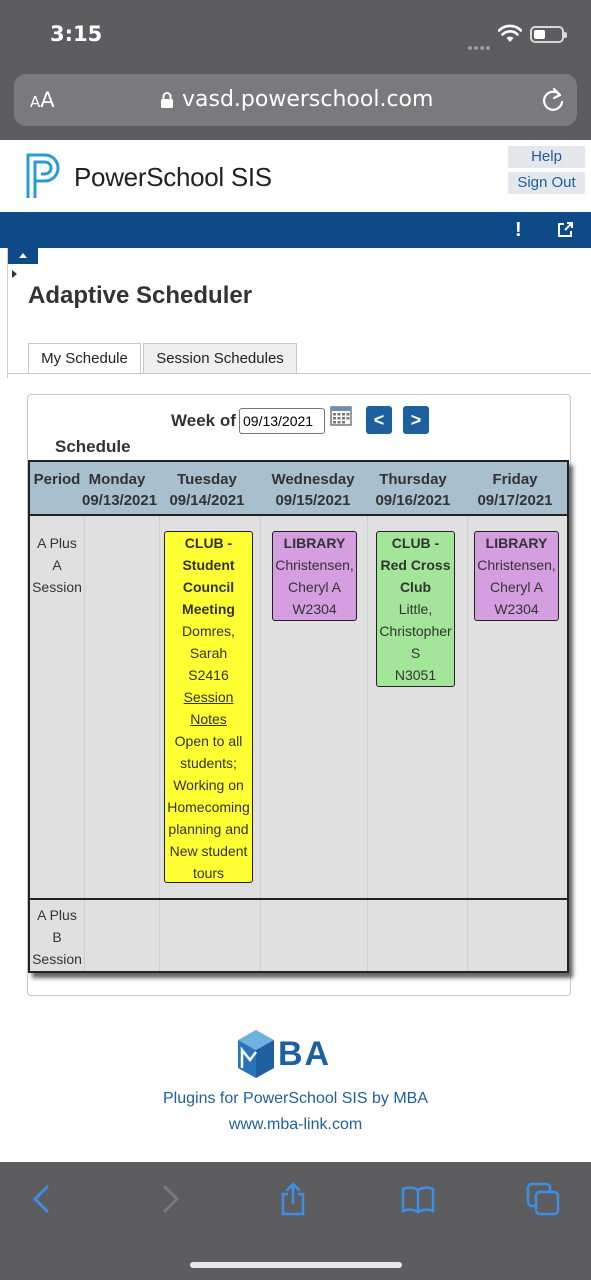  I want to click on tab-divider, so click(299, 373).